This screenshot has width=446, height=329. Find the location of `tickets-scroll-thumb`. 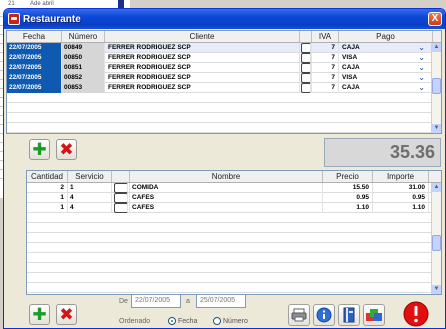

tickets-scroll-thumb is located at coordinates (436, 86).